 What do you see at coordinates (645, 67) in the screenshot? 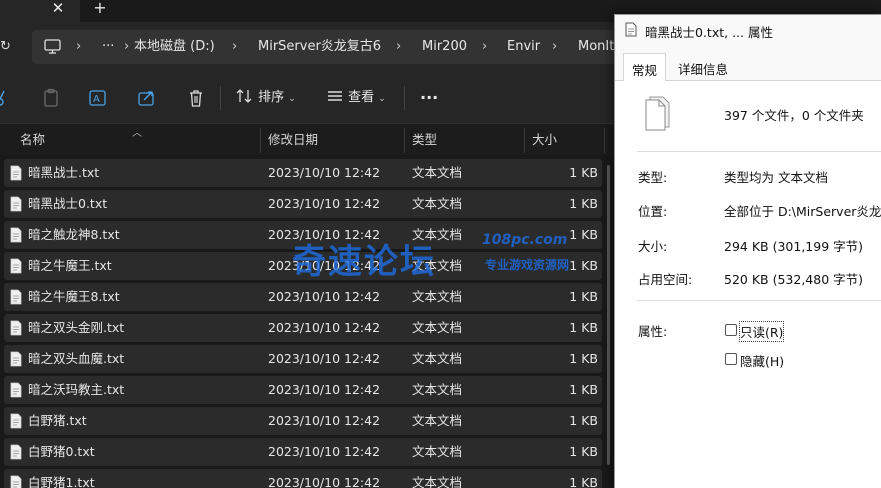
I see `tab-general: 常规` at bounding box center [645, 67].